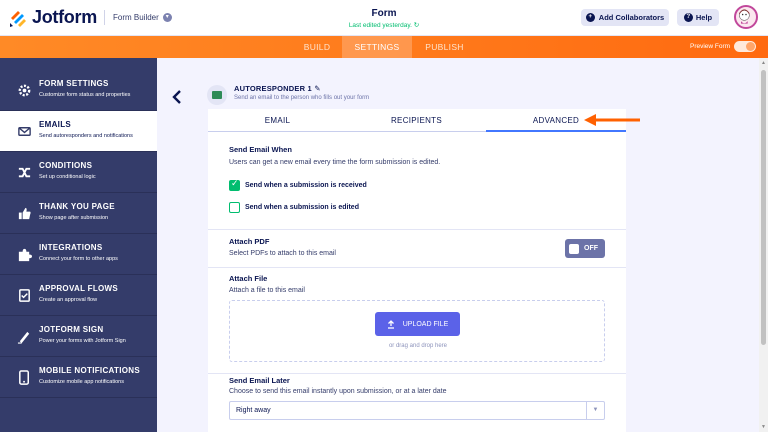  I want to click on add-collaborators-label: Add Collaborators, so click(631, 17).